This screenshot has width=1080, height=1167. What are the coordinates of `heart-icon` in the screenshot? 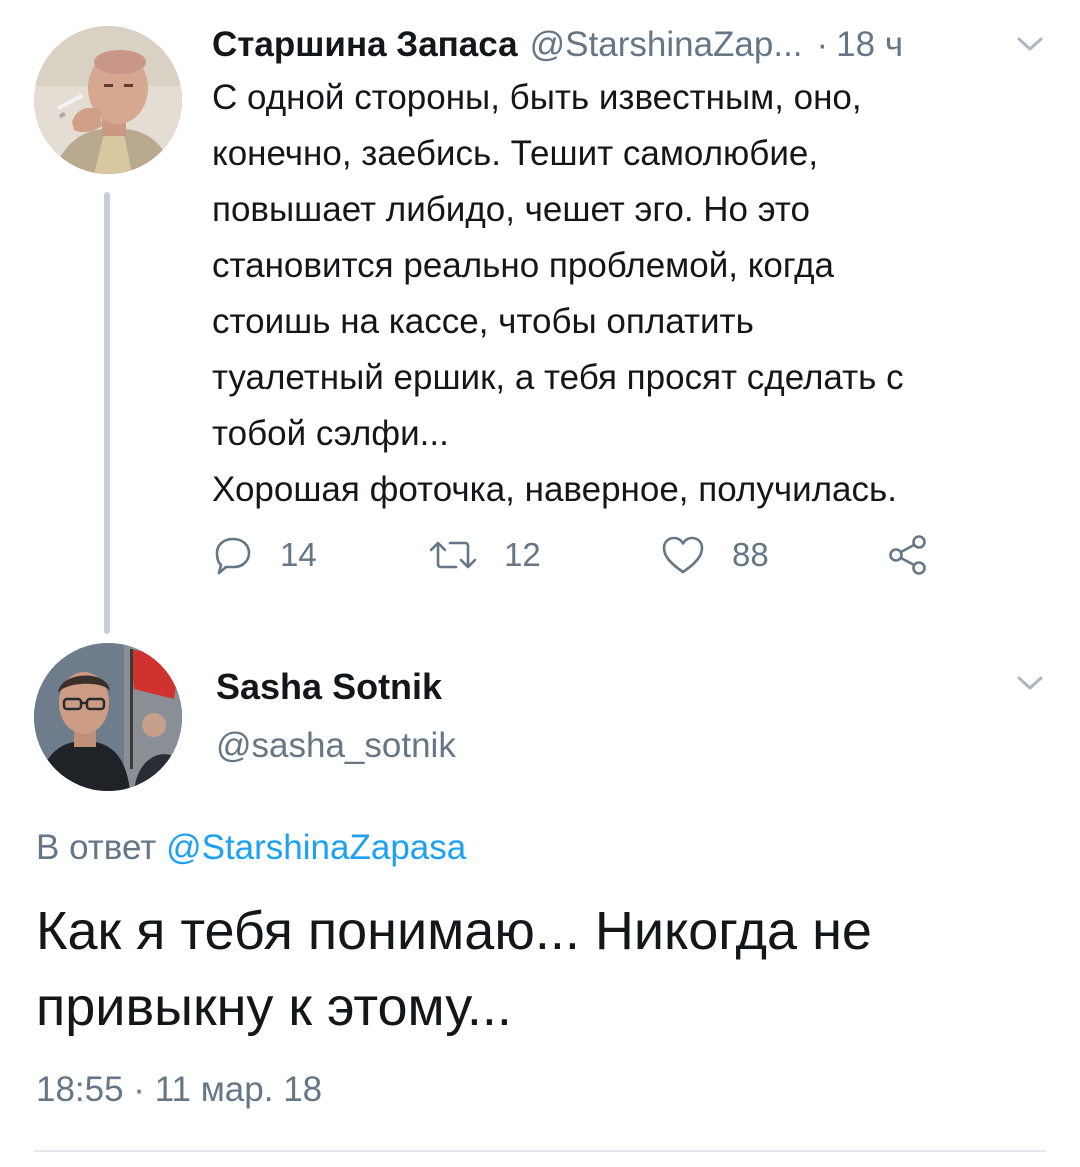 It's located at (683, 555).